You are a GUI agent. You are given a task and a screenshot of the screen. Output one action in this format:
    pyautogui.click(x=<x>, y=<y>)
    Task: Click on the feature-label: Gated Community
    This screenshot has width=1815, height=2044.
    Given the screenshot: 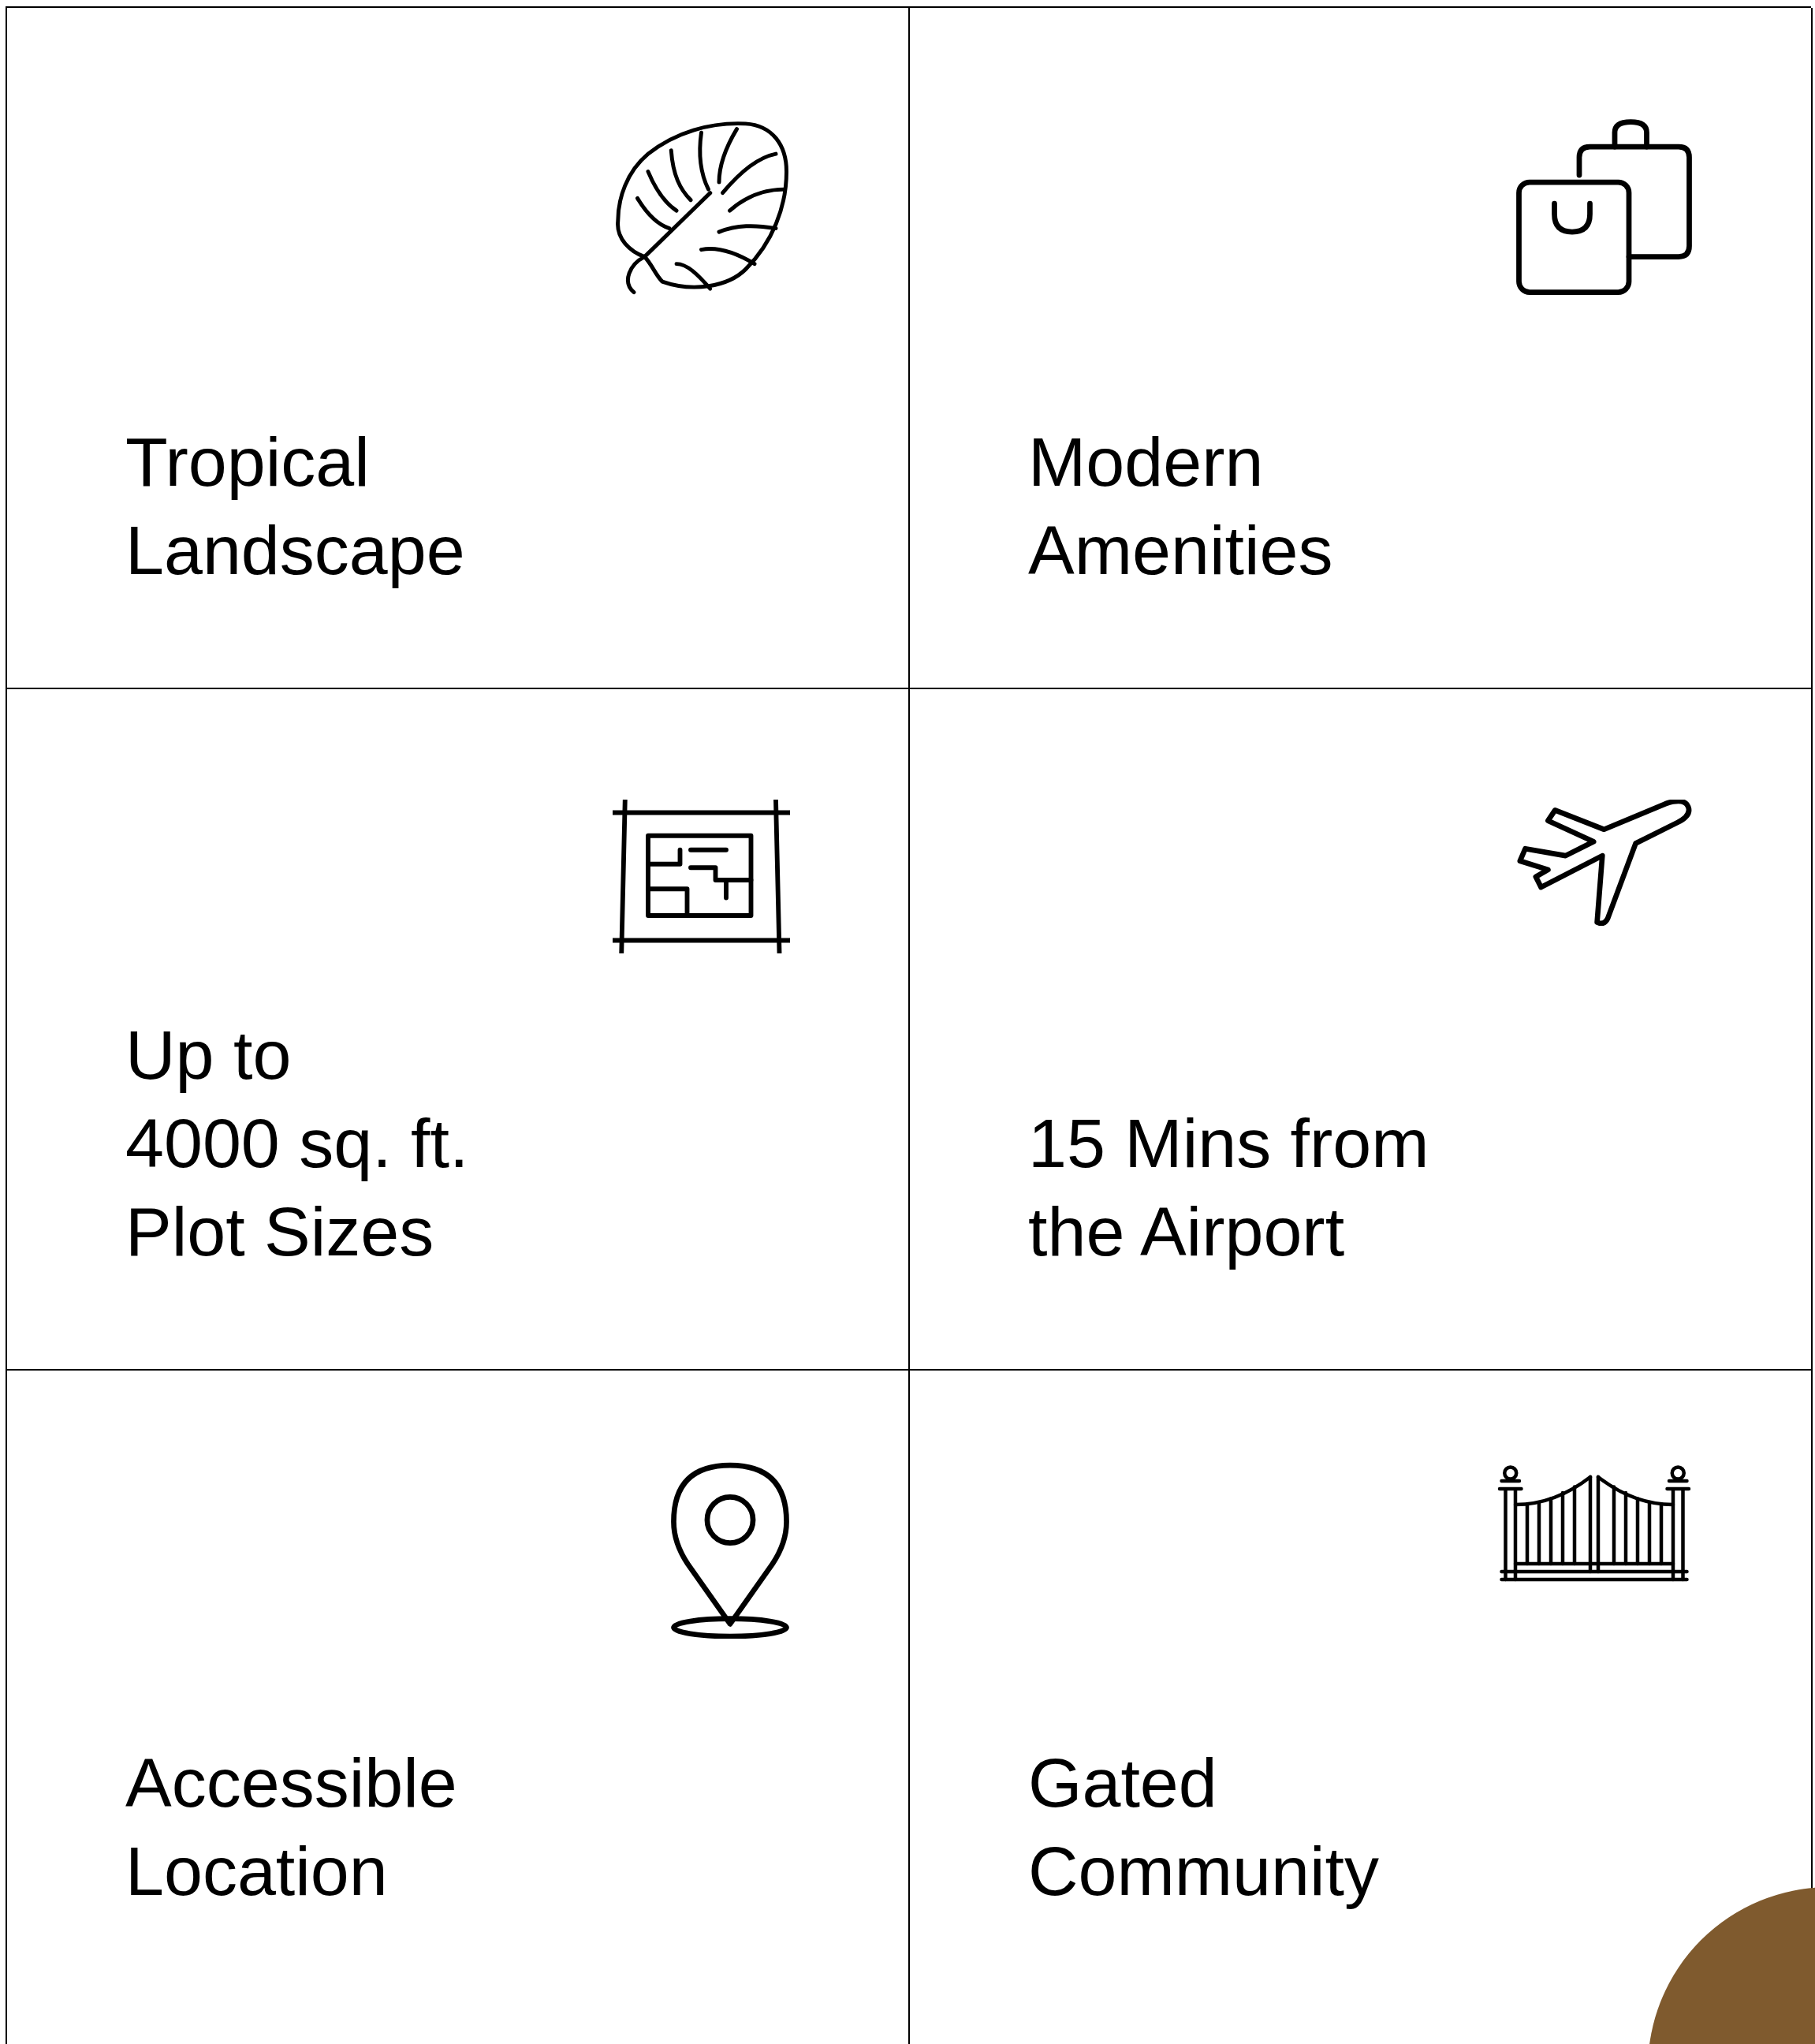 What is the action you would take?
    pyautogui.click(x=1204, y=1827)
    